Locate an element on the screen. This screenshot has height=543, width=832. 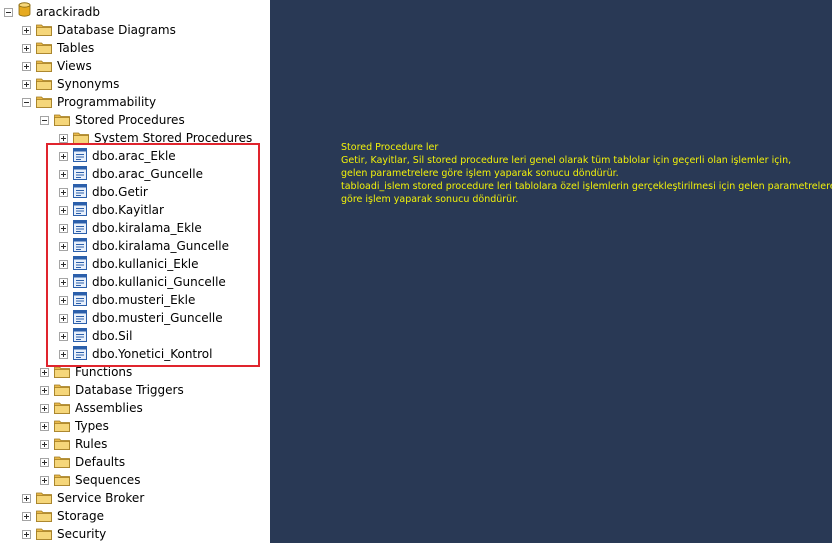
tree-node-label: Synonyms is located at coordinates (88, 84).